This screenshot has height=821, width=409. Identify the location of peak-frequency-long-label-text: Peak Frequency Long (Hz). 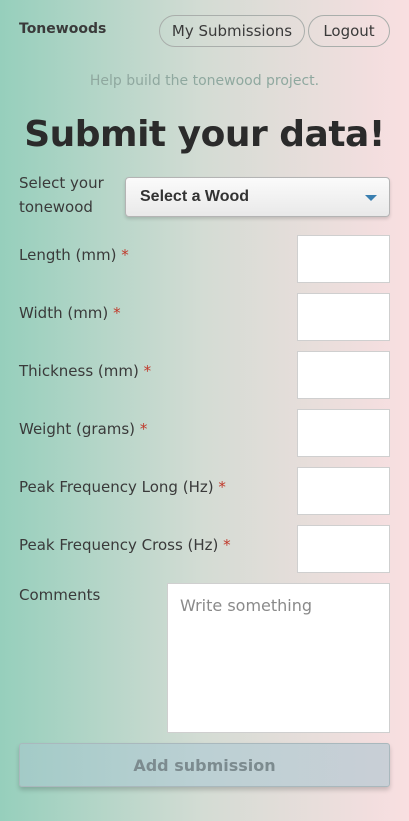
(116, 487).